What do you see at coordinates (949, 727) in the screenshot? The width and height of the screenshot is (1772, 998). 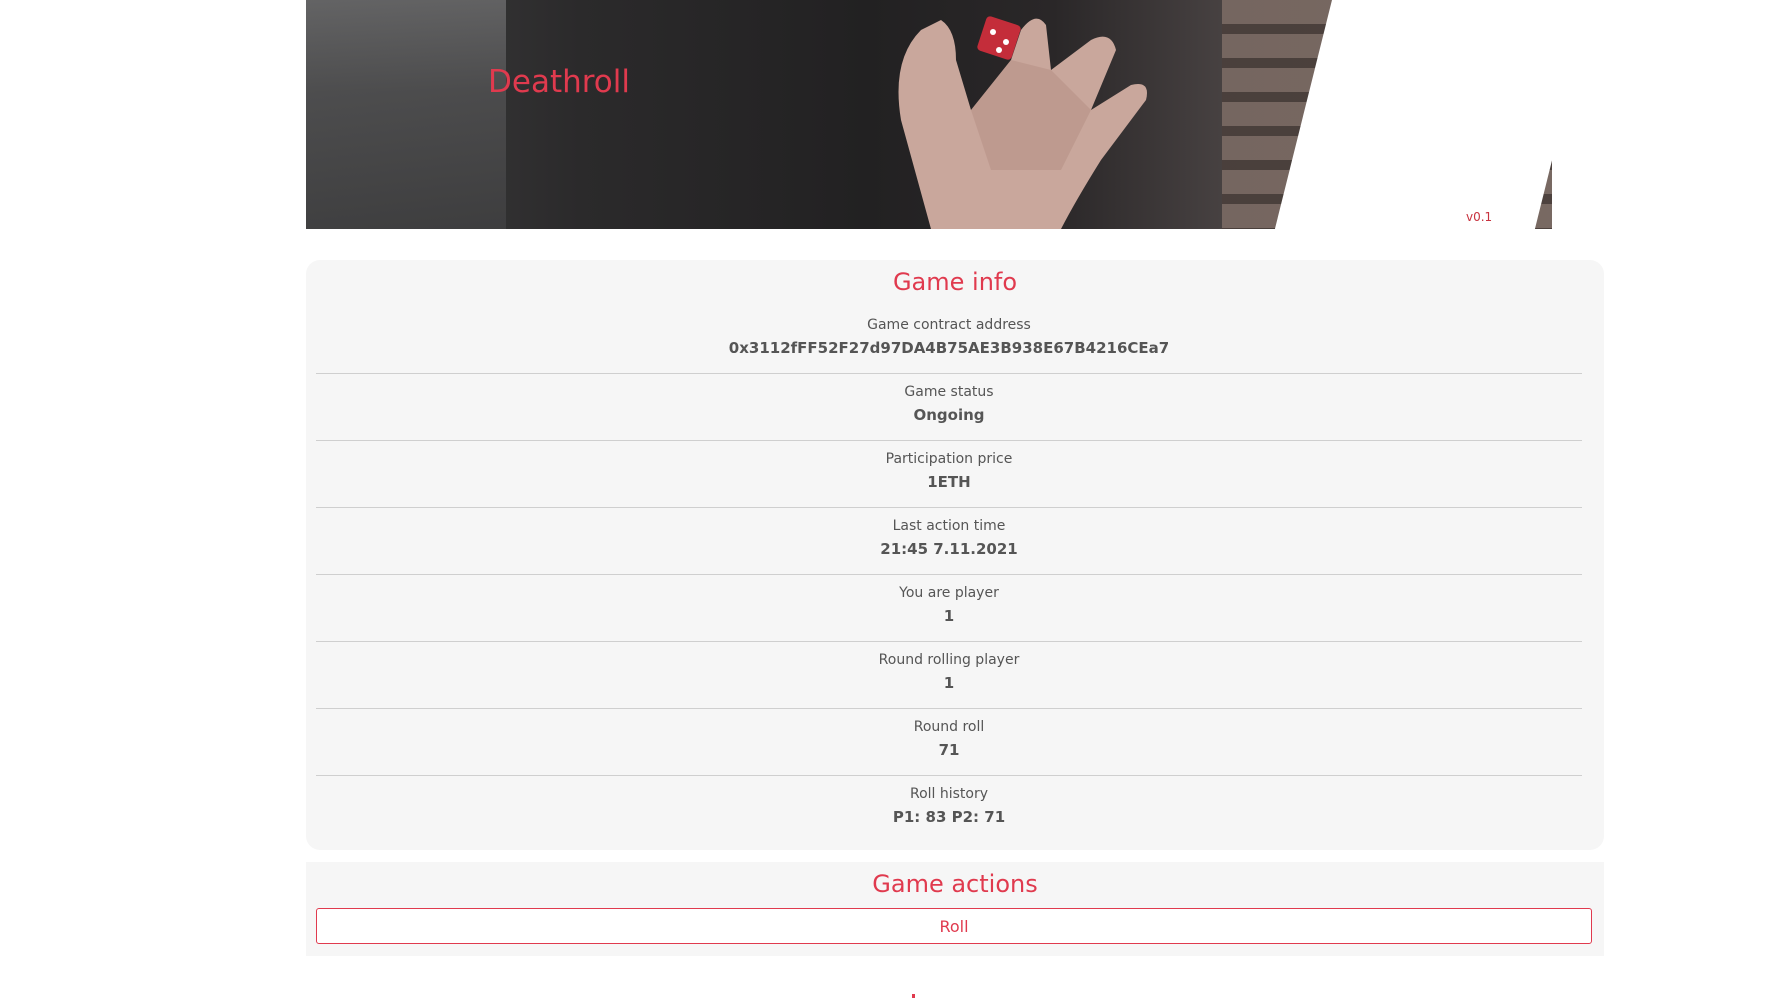 I see `info-label: Round roll` at bounding box center [949, 727].